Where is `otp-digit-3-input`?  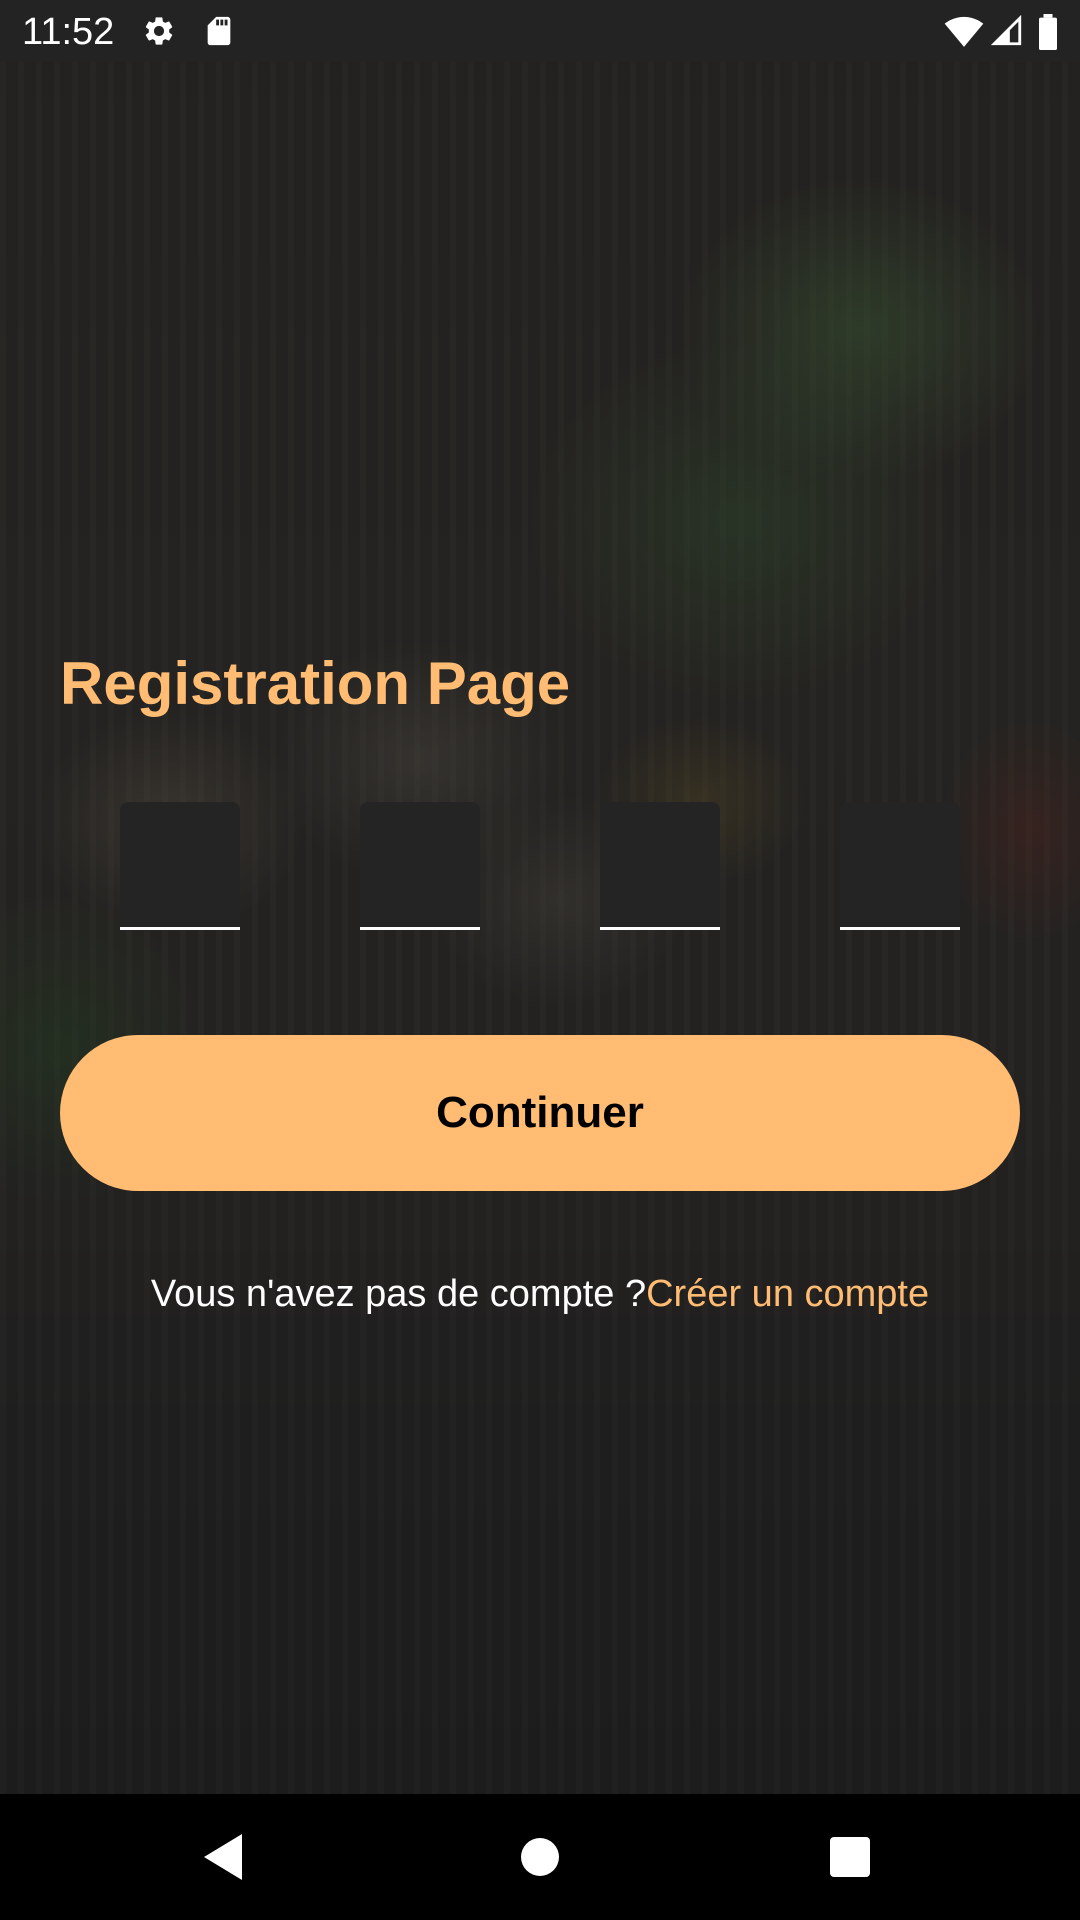 otp-digit-3-input is located at coordinates (660, 866).